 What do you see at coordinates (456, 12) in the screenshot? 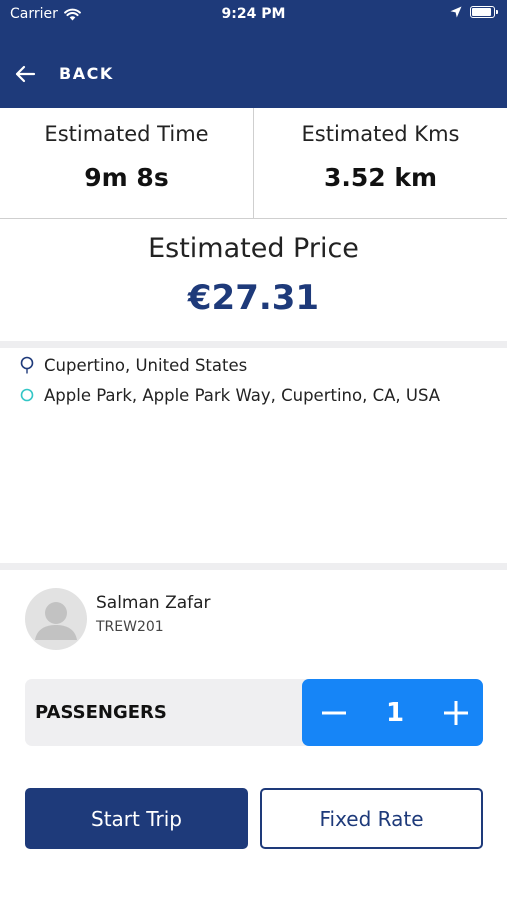
I see `location-arrow-icon` at bounding box center [456, 12].